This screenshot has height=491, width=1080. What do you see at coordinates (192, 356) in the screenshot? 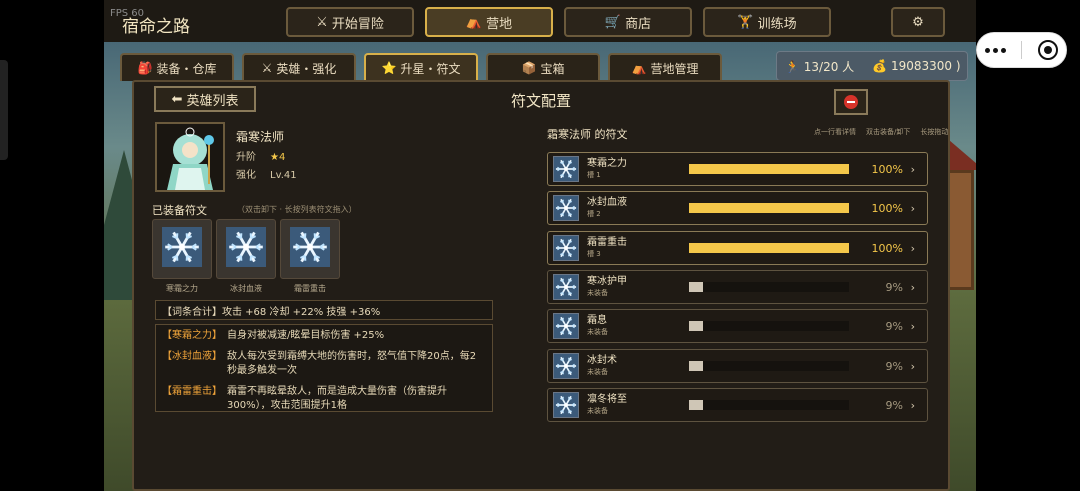
I see `rune-effect-name: 【冰封血液】` at bounding box center [192, 356].